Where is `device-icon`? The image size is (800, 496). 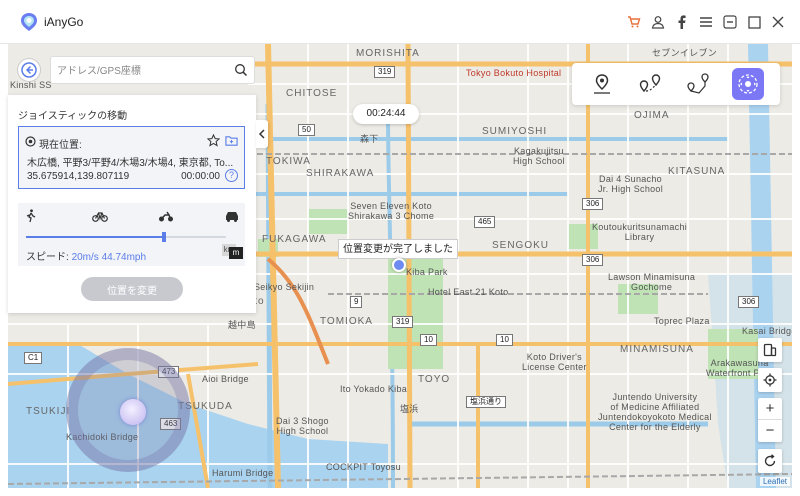 device-icon is located at coordinates (770, 350).